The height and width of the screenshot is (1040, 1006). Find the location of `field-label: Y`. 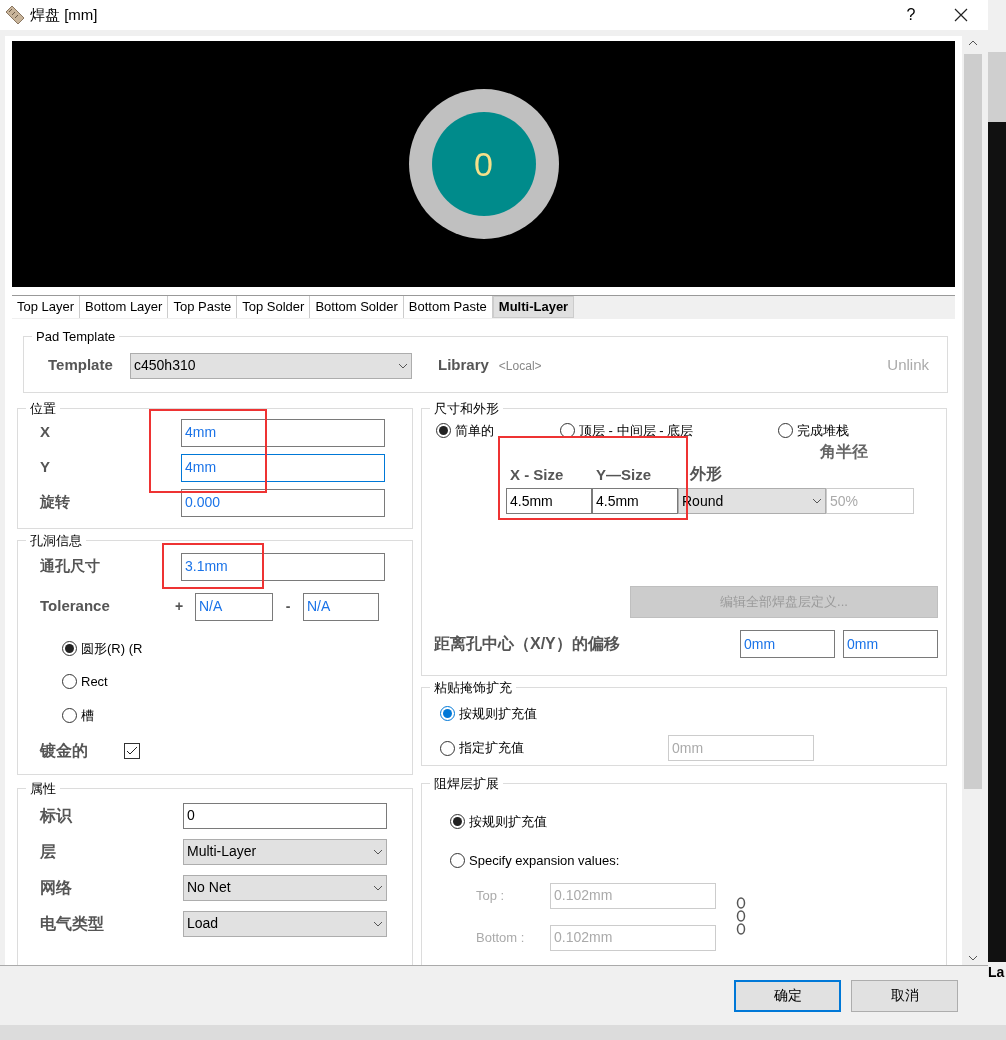

field-label: Y is located at coordinates (45, 467).